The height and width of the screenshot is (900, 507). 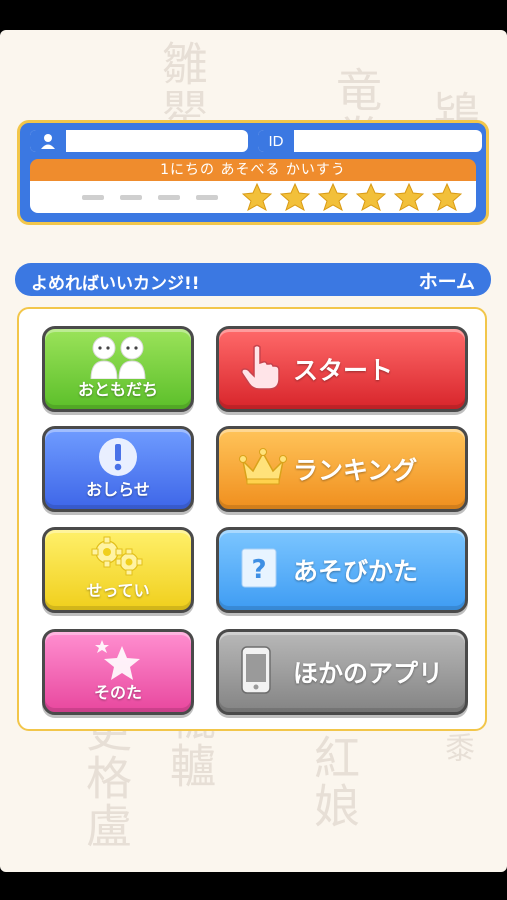 I want to click on hand-pointer-icon, so click(x=261, y=369).